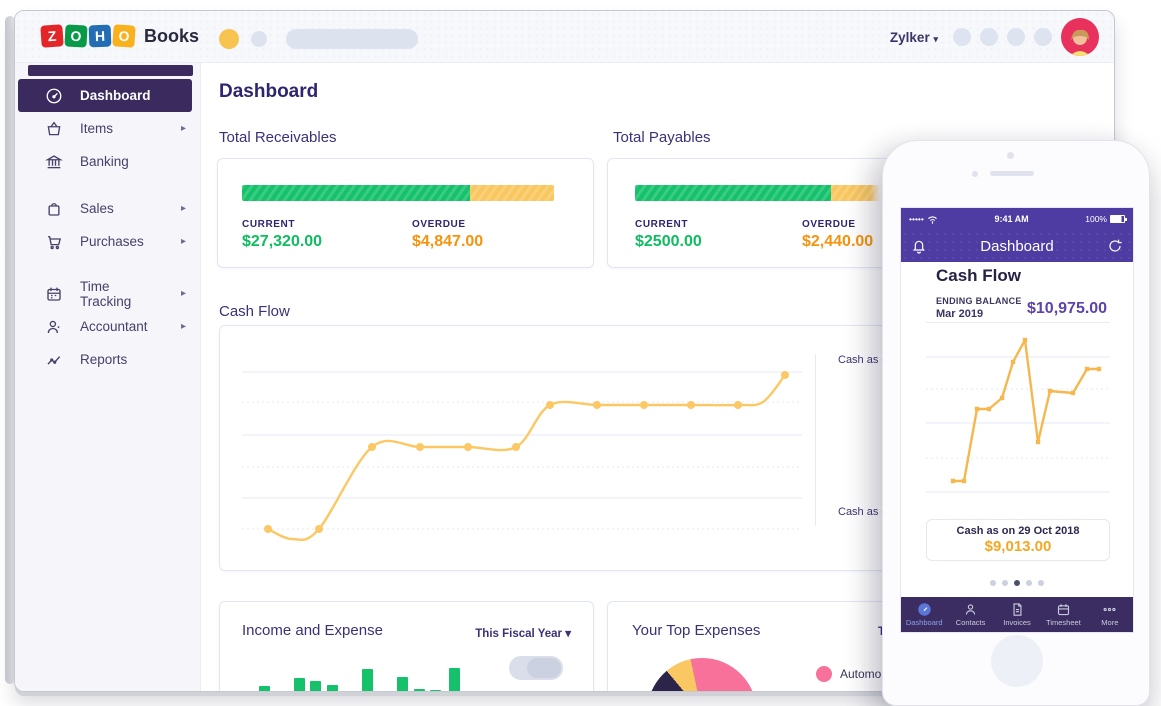 The width and height of the screenshot is (1161, 706). Describe the element at coordinates (564, 37) in the screenshot. I see `topbar: Z O H O Books Zylker ▾` at that location.